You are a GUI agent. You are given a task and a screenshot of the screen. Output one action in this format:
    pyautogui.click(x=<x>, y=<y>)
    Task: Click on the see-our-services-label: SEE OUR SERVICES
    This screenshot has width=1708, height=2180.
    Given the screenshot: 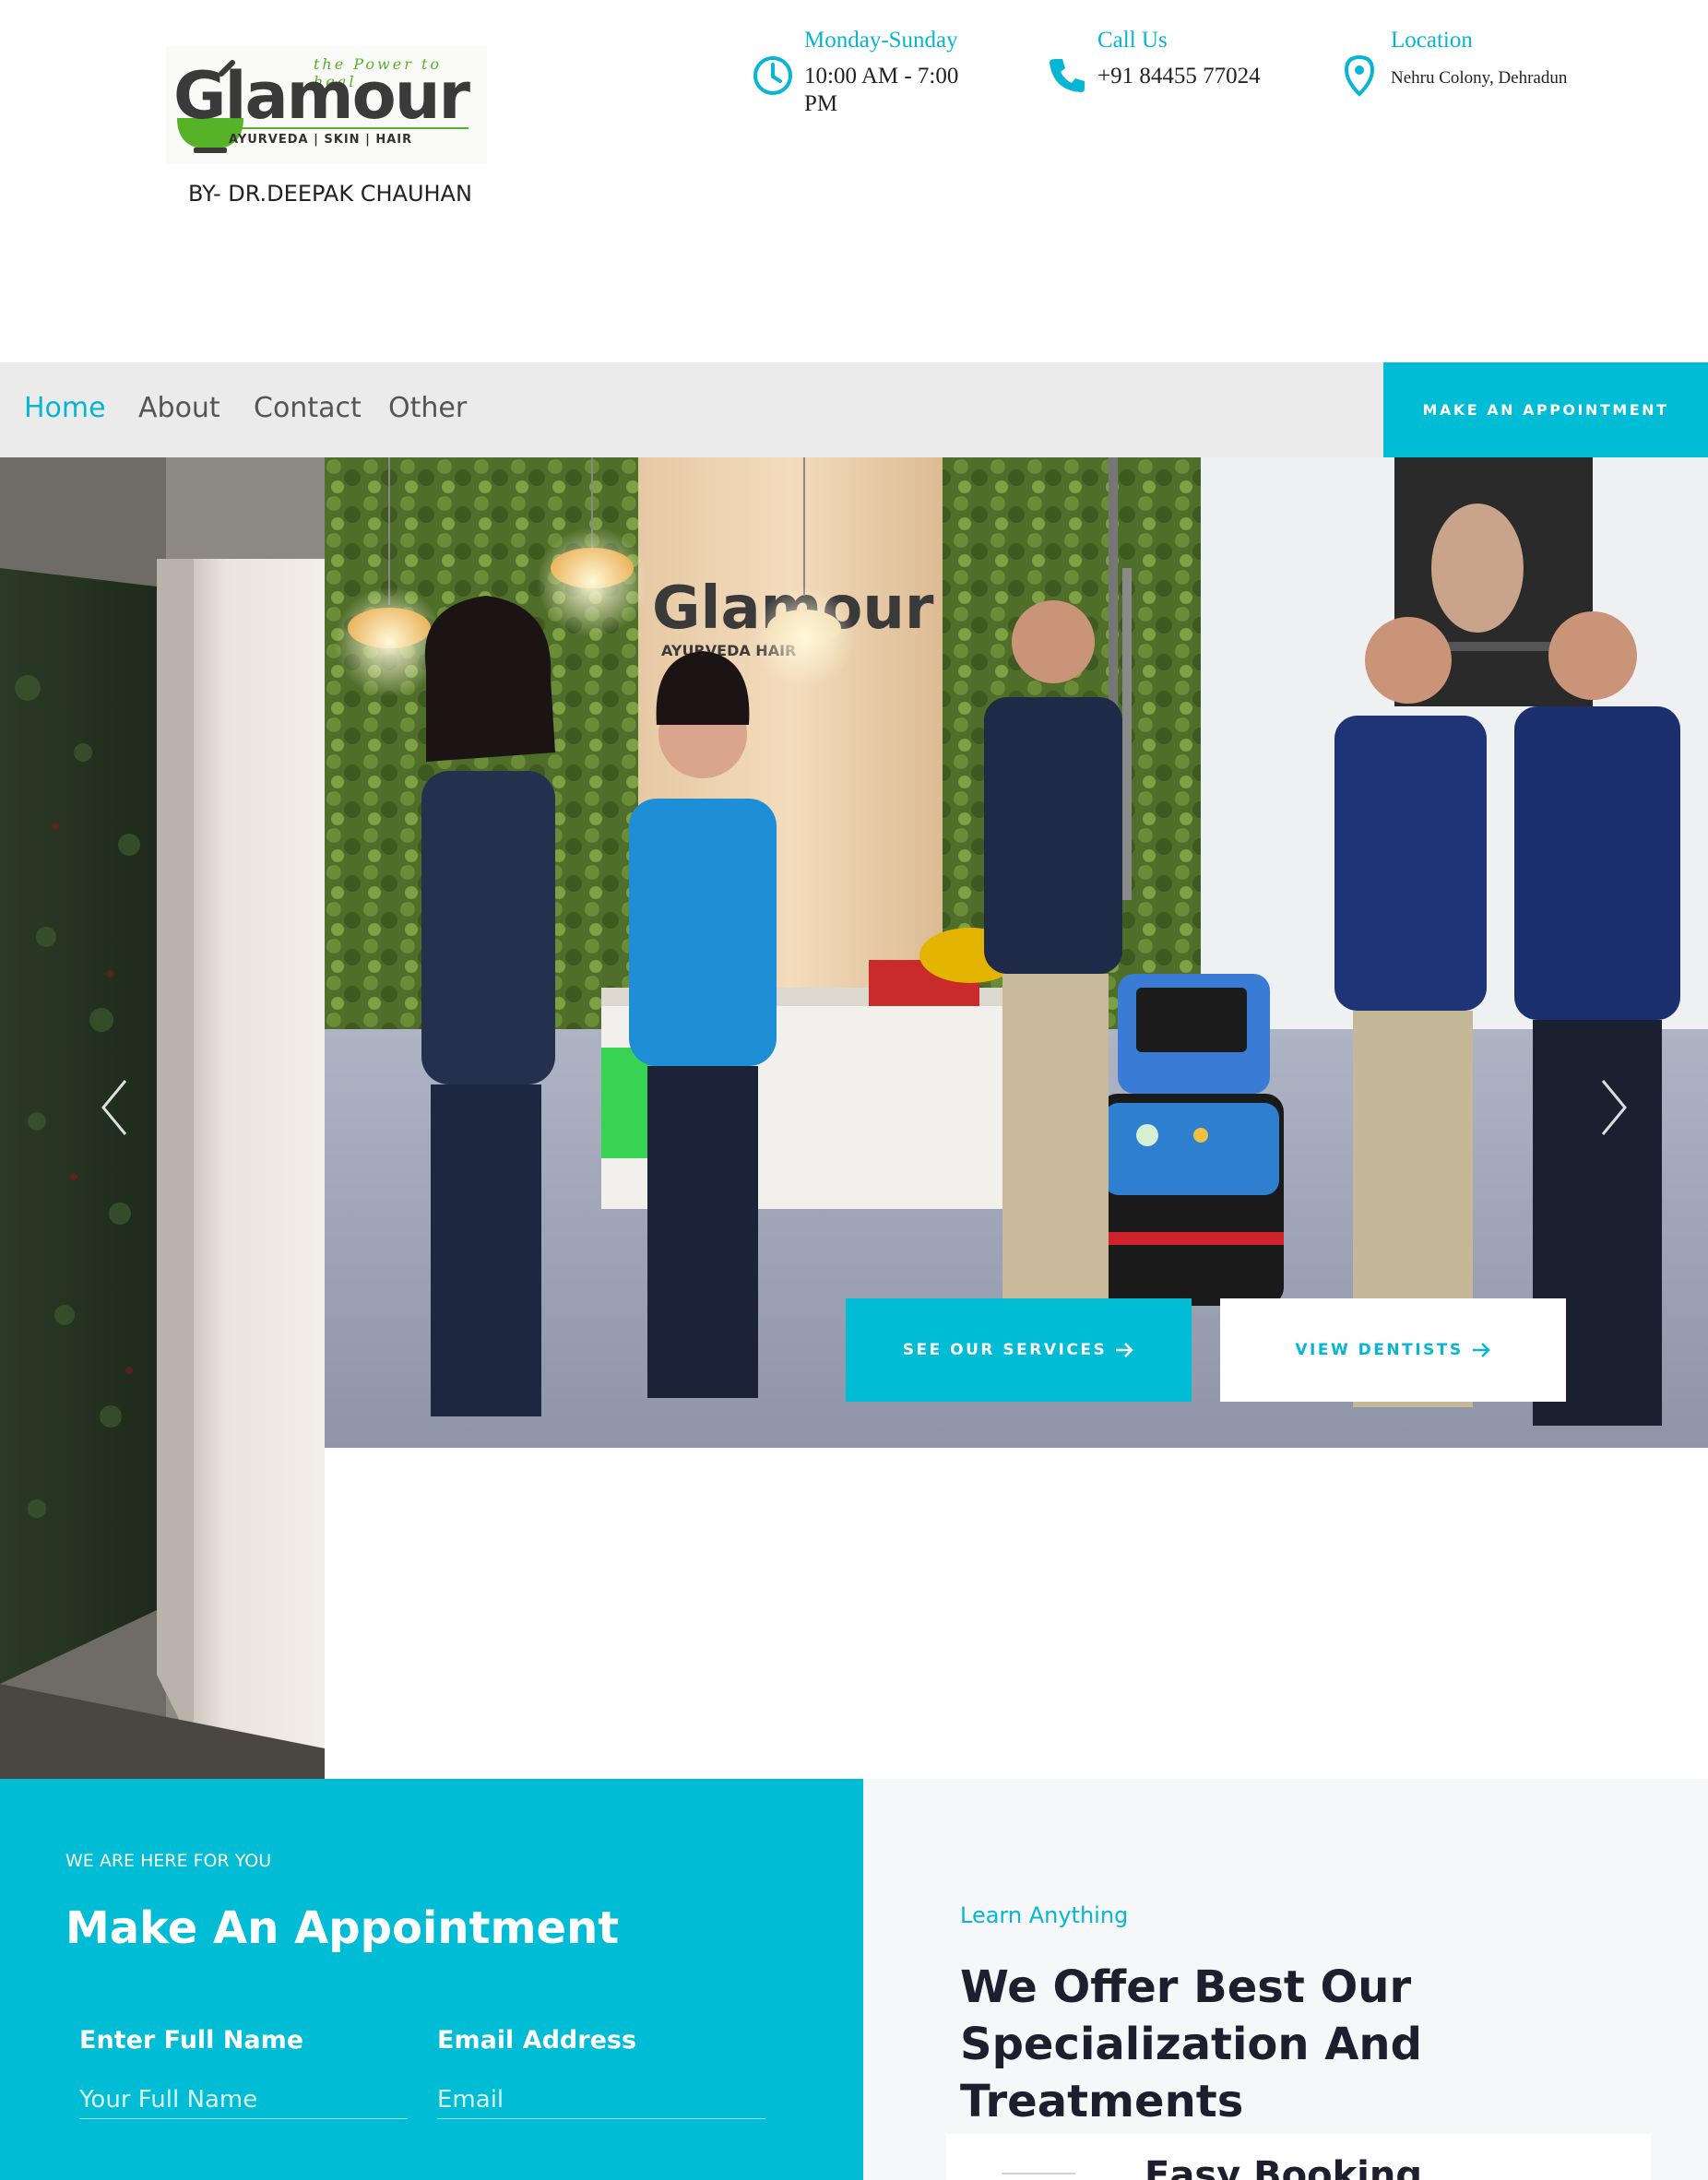 What is the action you would take?
    pyautogui.click(x=1005, y=1350)
    